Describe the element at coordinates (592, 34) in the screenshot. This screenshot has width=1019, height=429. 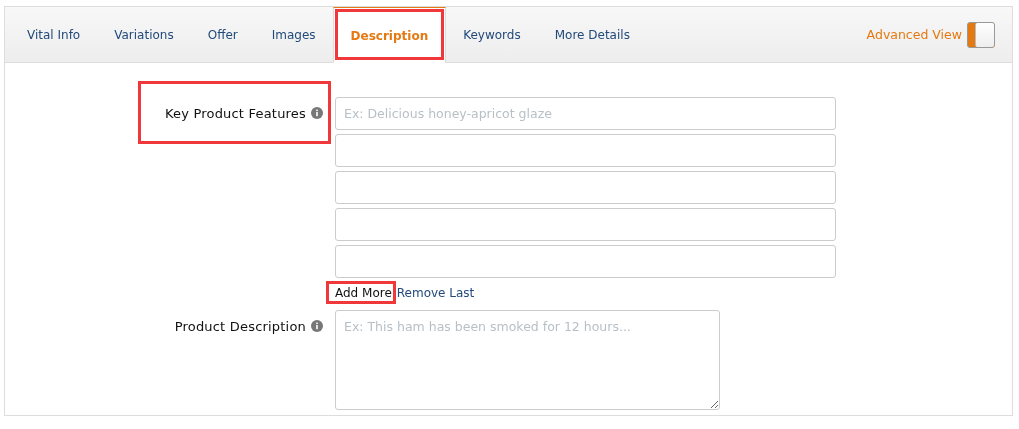
I see `tab: More Details` at that location.